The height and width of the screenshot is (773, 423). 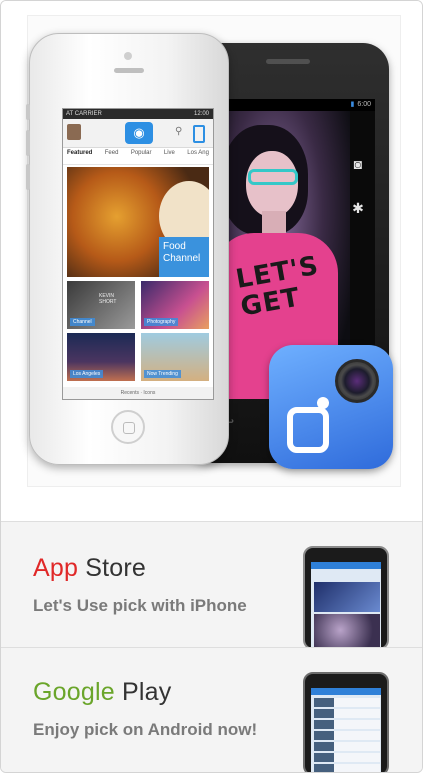 What do you see at coordinates (308, 430) in the screenshot?
I see `frame-icon` at bounding box center [308, 430].